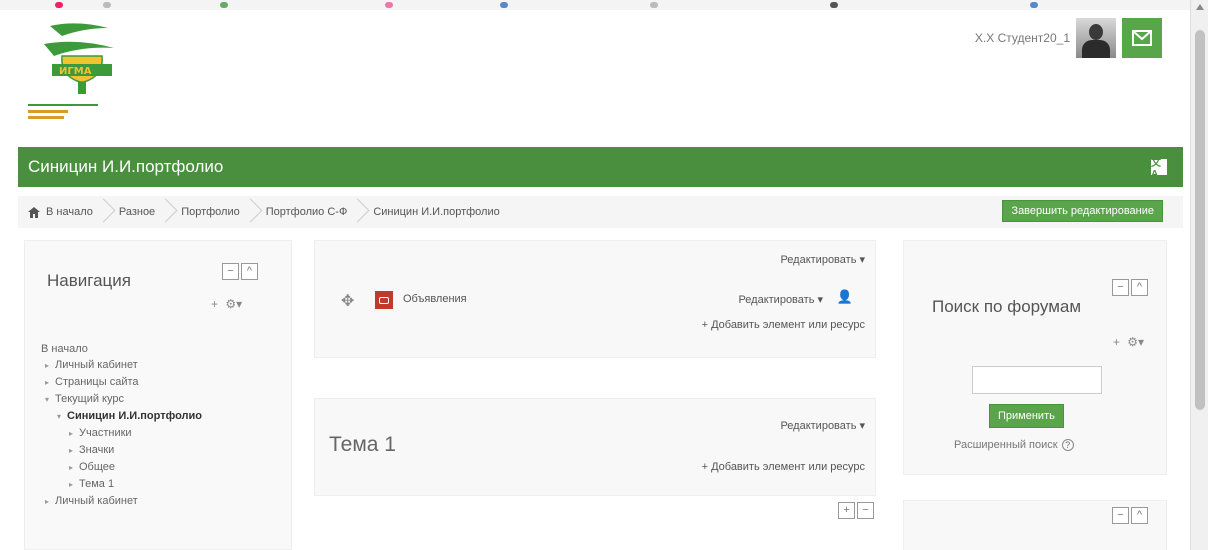 The width and height of the screenshot is (1208, 550). I want to click on person-icon: 👤, so click(845, 297).